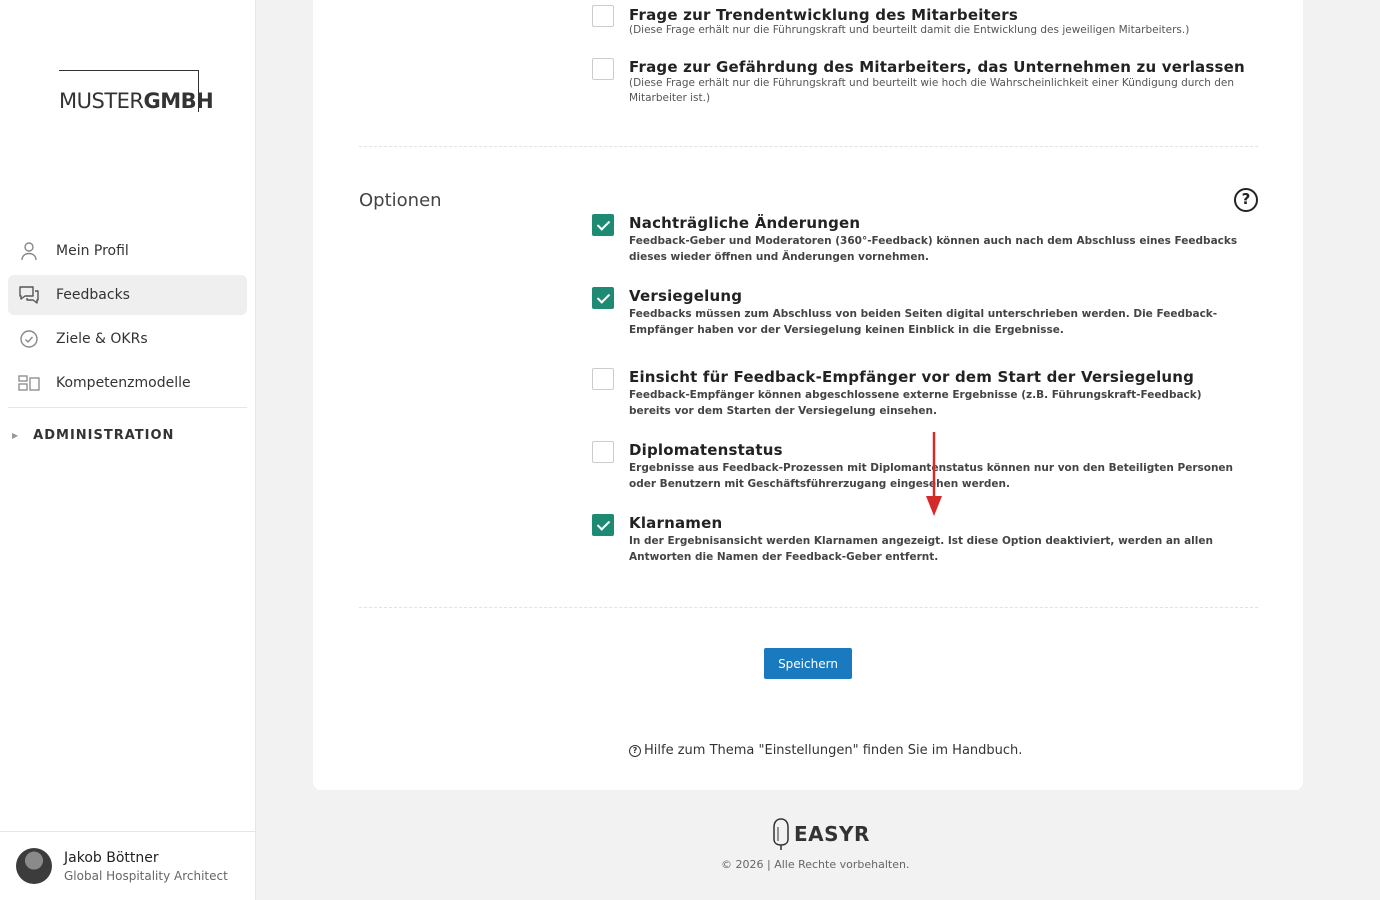 The width and height of the screenshot is (1380, 900). I want to click on admin-label: ADMINISTRATION, so click(104, 435).